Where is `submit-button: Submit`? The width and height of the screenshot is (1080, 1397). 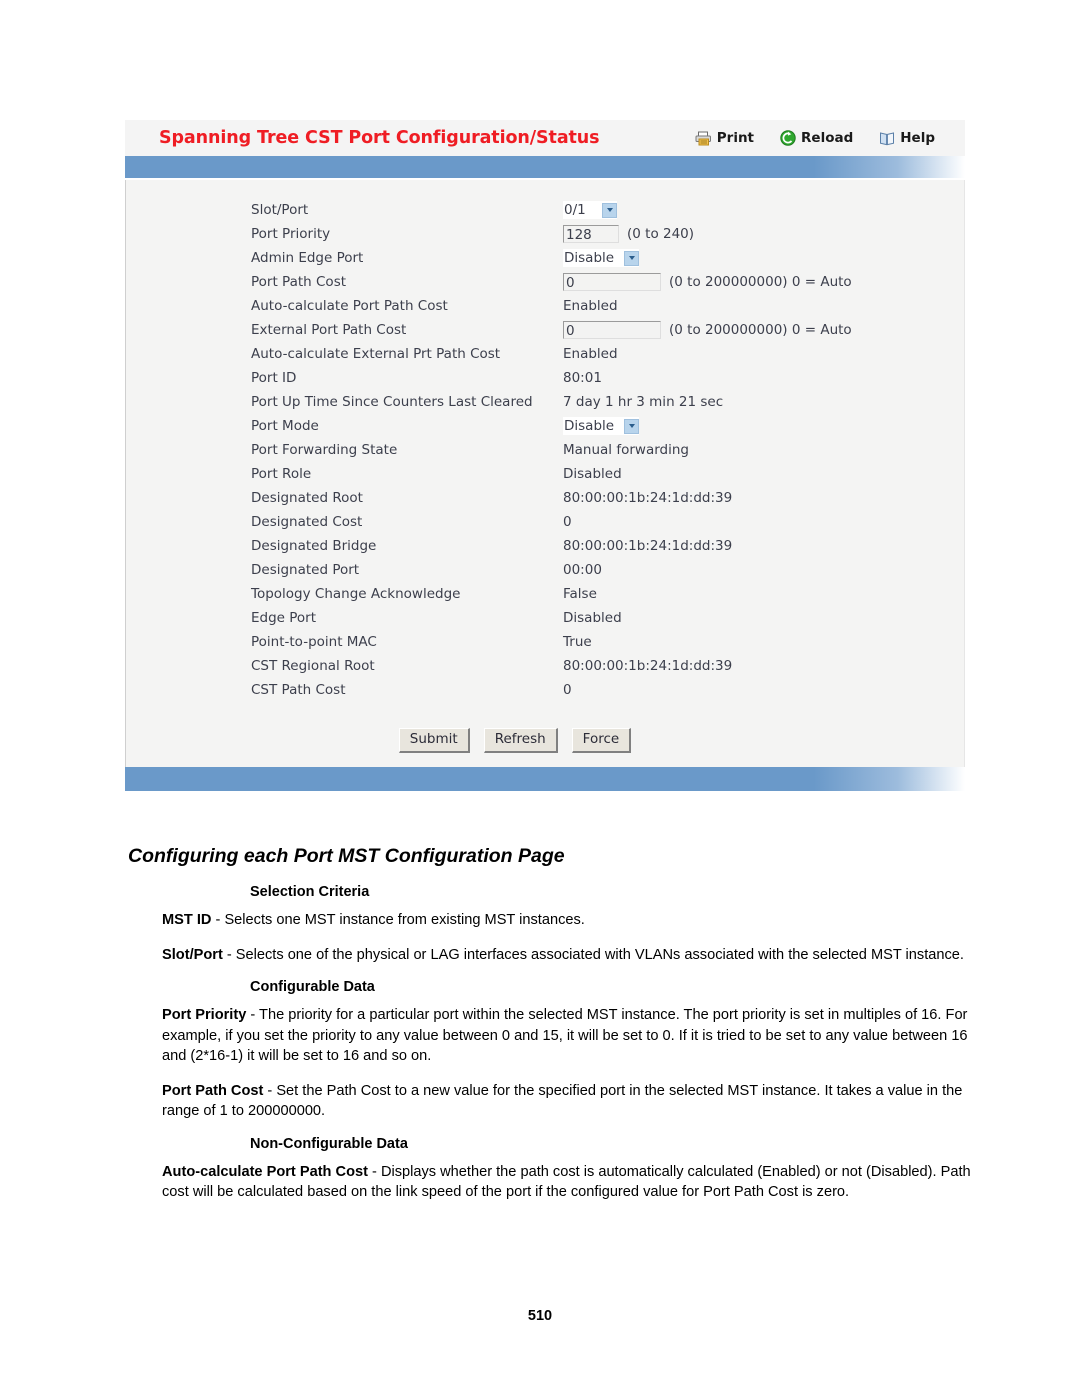 submit-button: Submit is located at coordinates (434, 740).